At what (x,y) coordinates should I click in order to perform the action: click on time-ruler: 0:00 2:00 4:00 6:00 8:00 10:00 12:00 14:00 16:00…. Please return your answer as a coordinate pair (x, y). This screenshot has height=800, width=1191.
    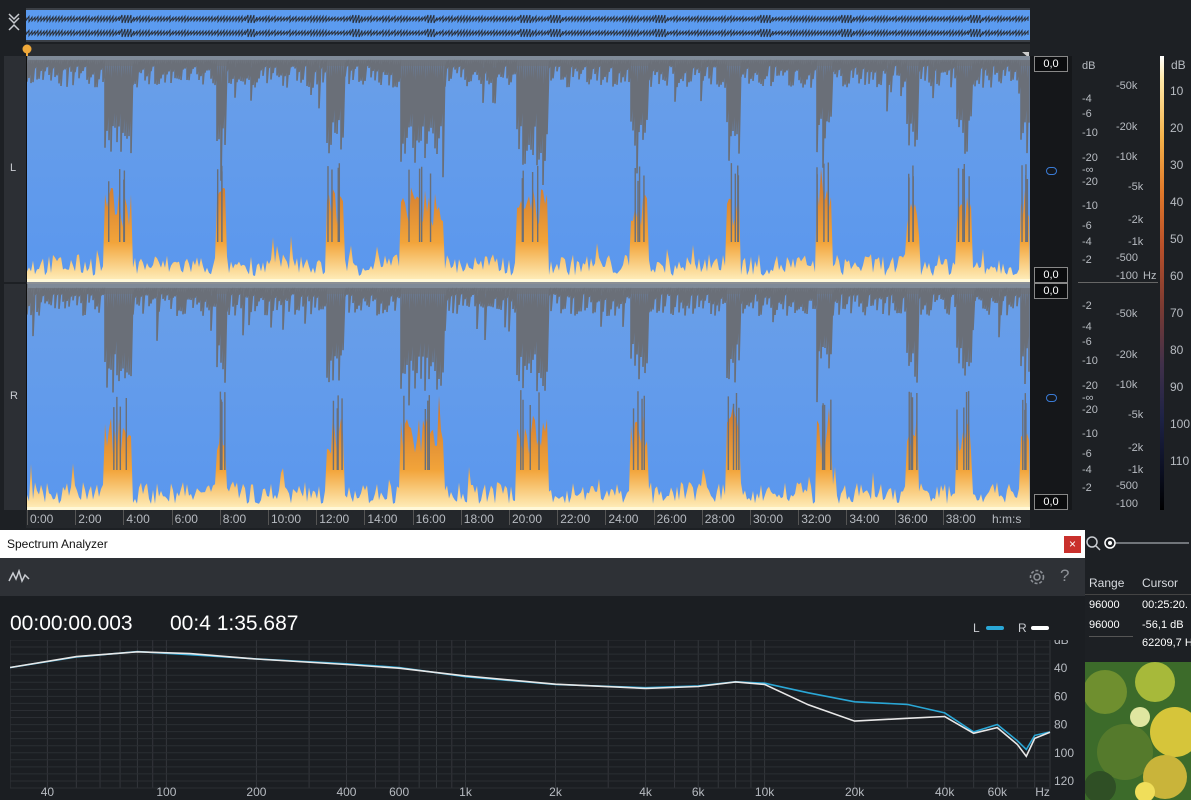
    Looking at the image, I should click on (528, 519).